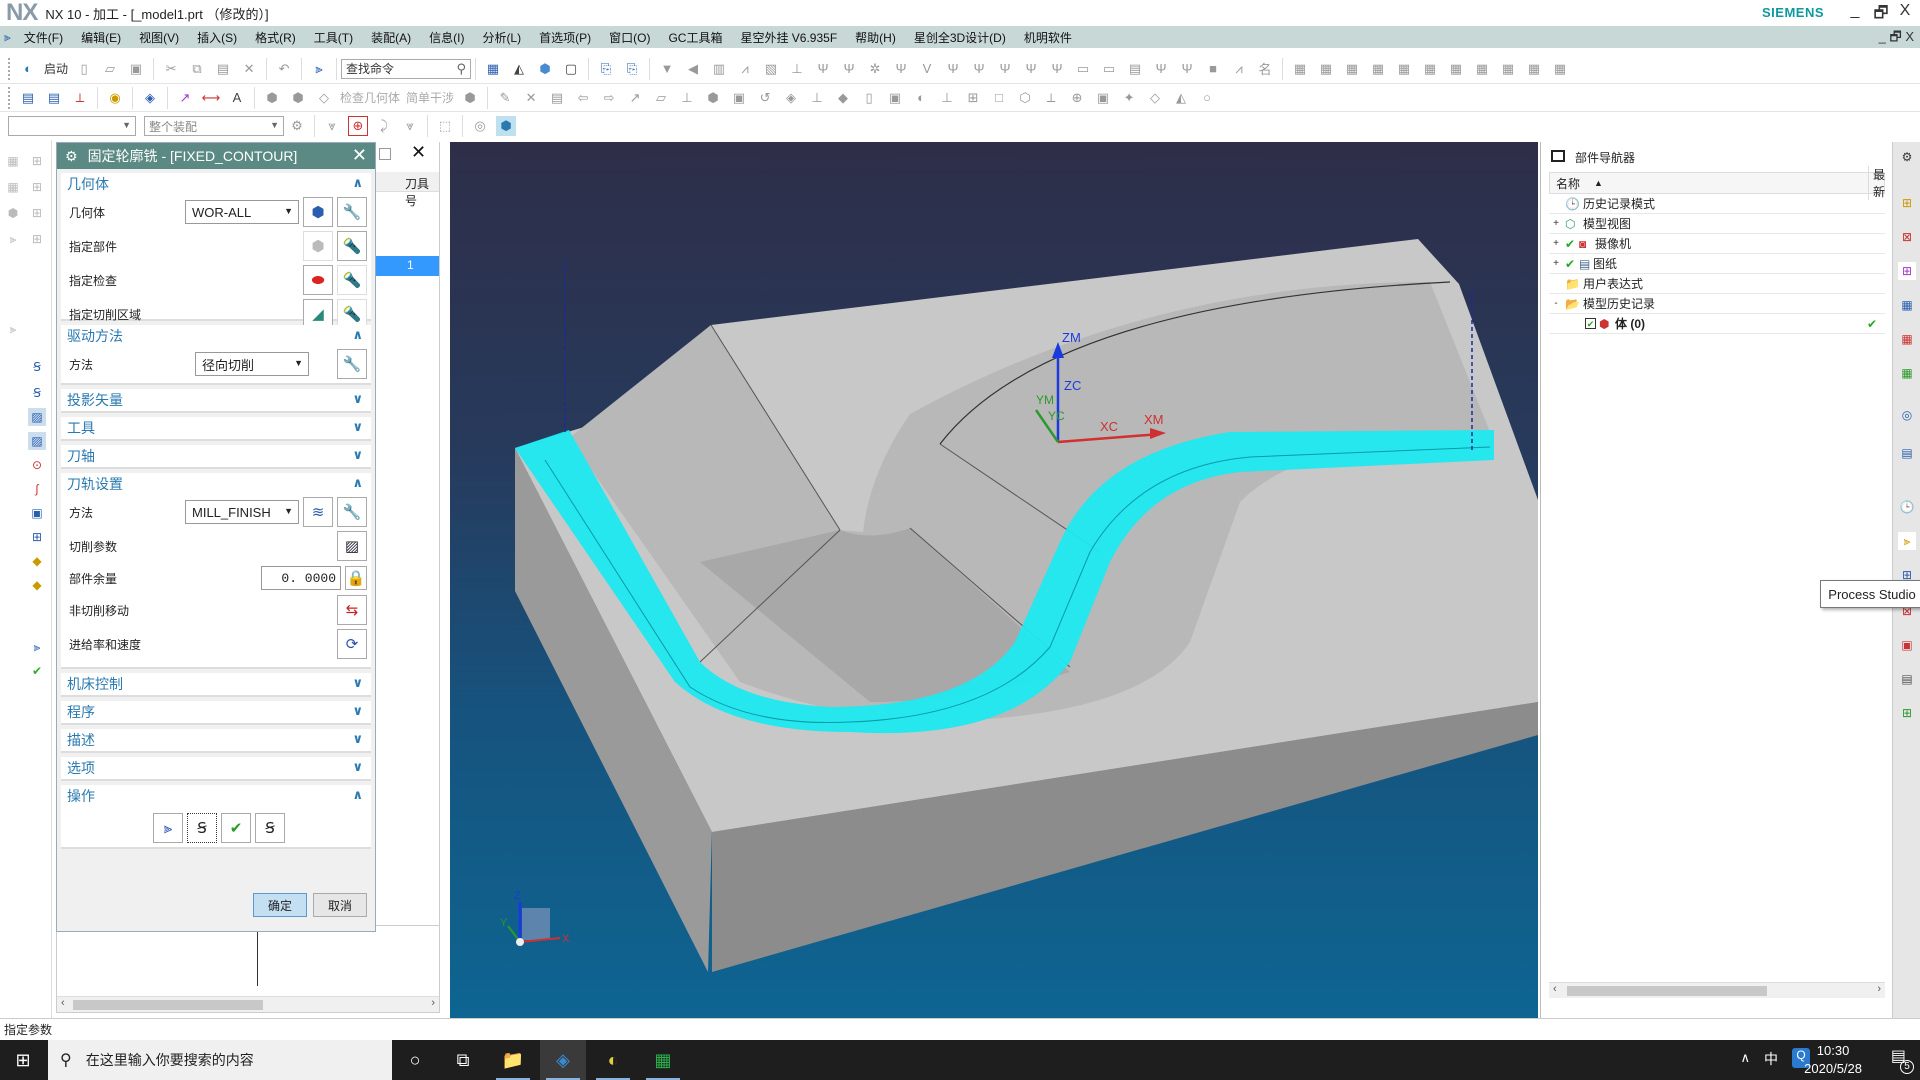  What do you see at coordinates (37, 585) in the screenshot?
I see `gauge-icon: ◆` at bounding box center [37, 585].